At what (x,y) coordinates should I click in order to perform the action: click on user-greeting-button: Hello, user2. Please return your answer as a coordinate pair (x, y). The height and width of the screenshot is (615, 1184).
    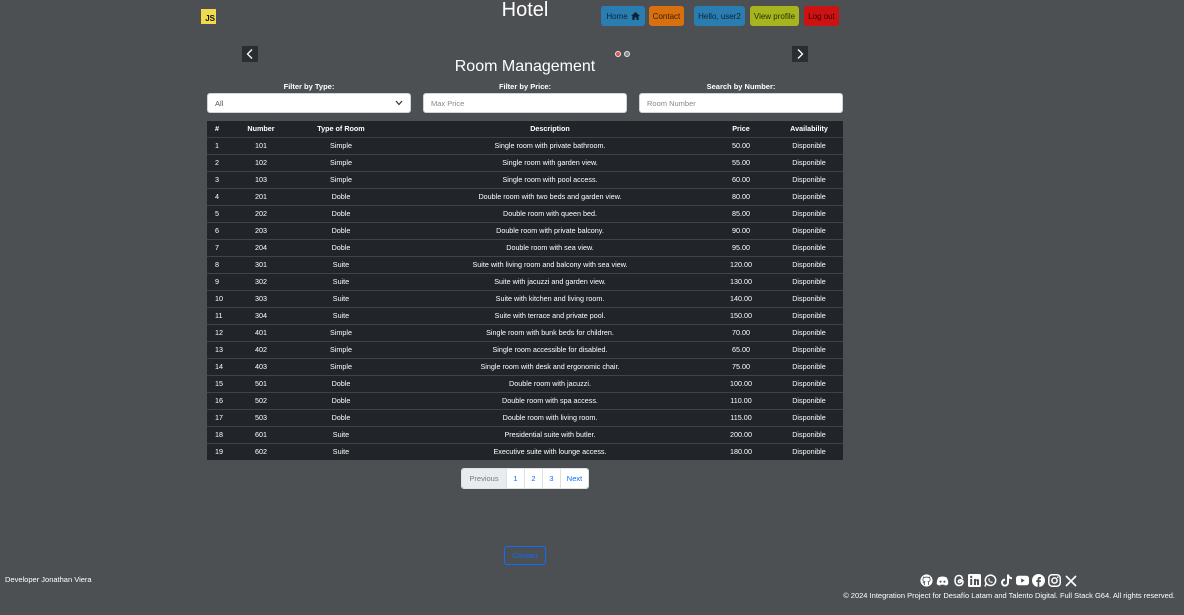
    Looking at the image, I should click on (719, 16).